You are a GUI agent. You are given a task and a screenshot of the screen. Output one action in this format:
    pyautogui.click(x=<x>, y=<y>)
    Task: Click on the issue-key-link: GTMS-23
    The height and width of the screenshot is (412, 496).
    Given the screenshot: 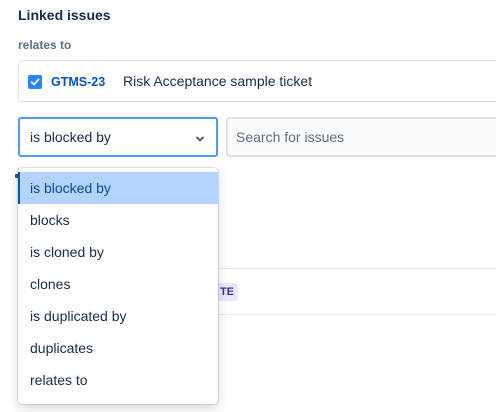 What is the action you would take?
    pyautogui.click(x=78, y=82)
    